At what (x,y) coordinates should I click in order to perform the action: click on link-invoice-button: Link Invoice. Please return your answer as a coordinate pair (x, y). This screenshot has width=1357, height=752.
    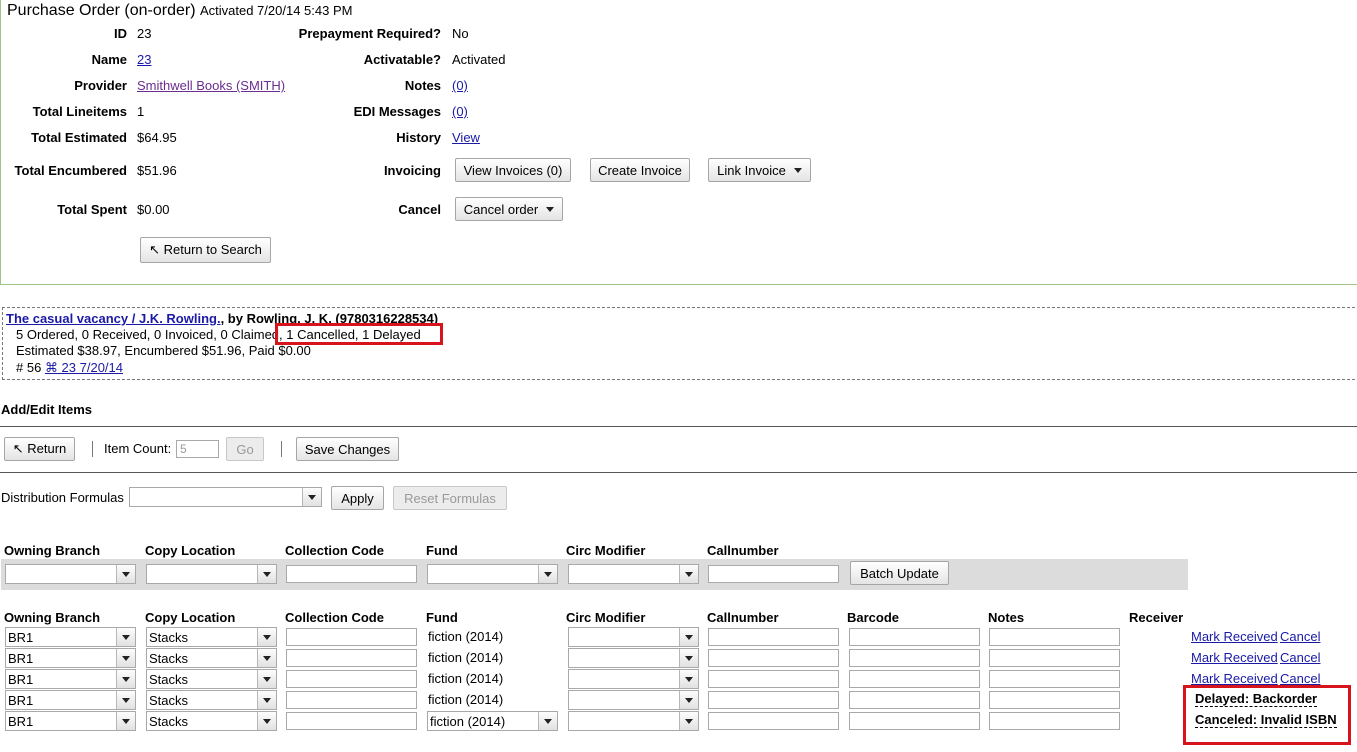
    Looking at the image, I should click on (759, 170).